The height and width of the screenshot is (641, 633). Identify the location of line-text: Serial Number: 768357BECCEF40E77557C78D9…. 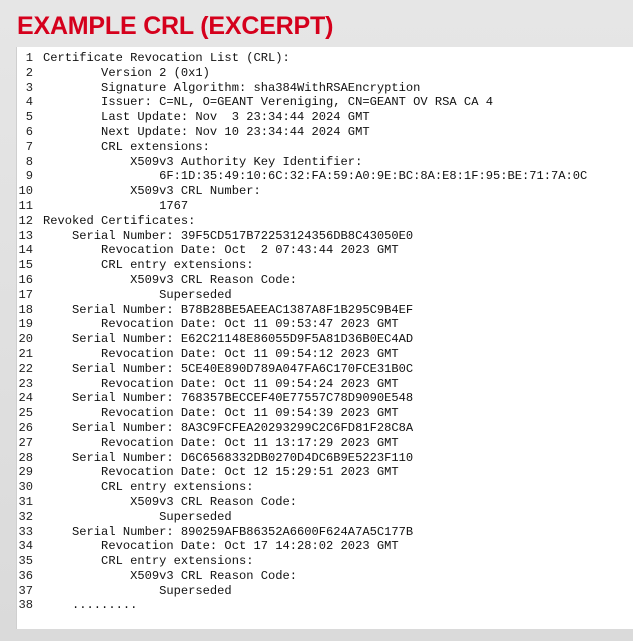
(228, 398).